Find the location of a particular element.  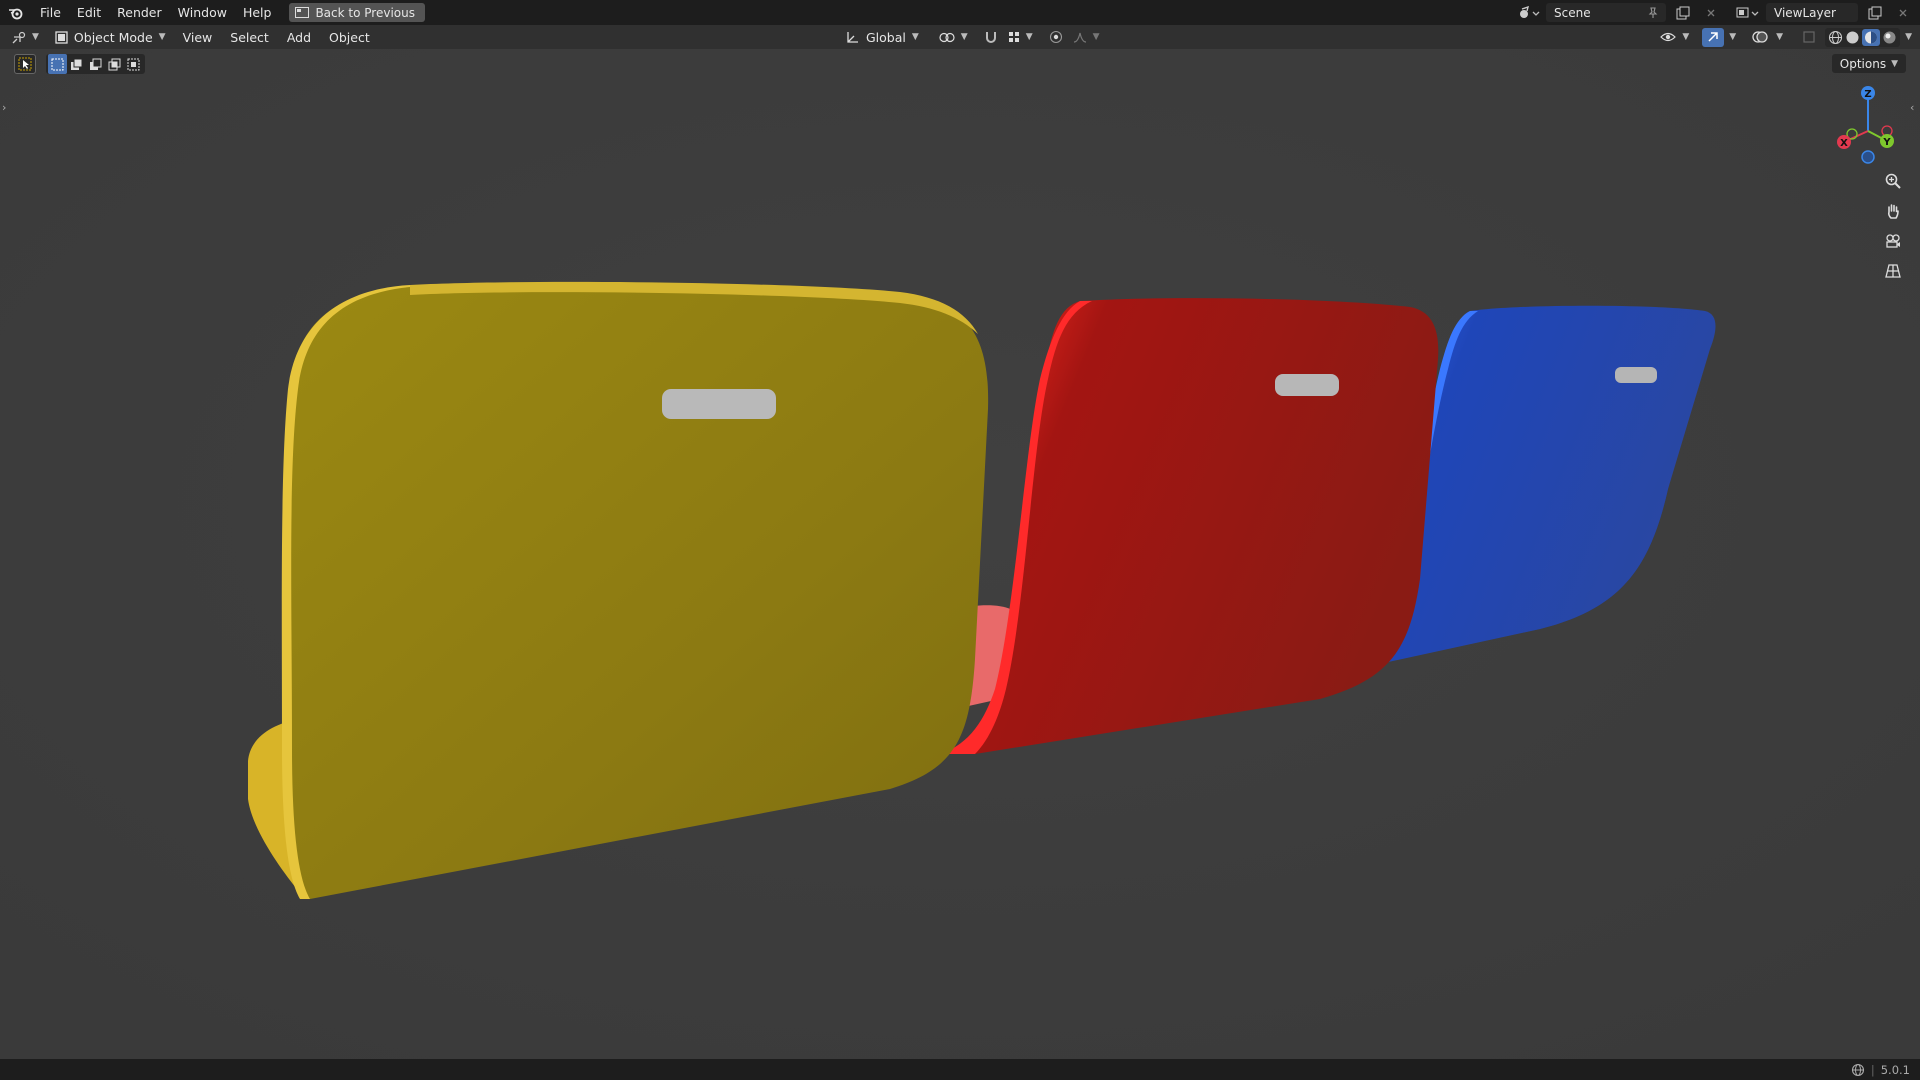

menu-select: Select is located at coordinates (249, 37).